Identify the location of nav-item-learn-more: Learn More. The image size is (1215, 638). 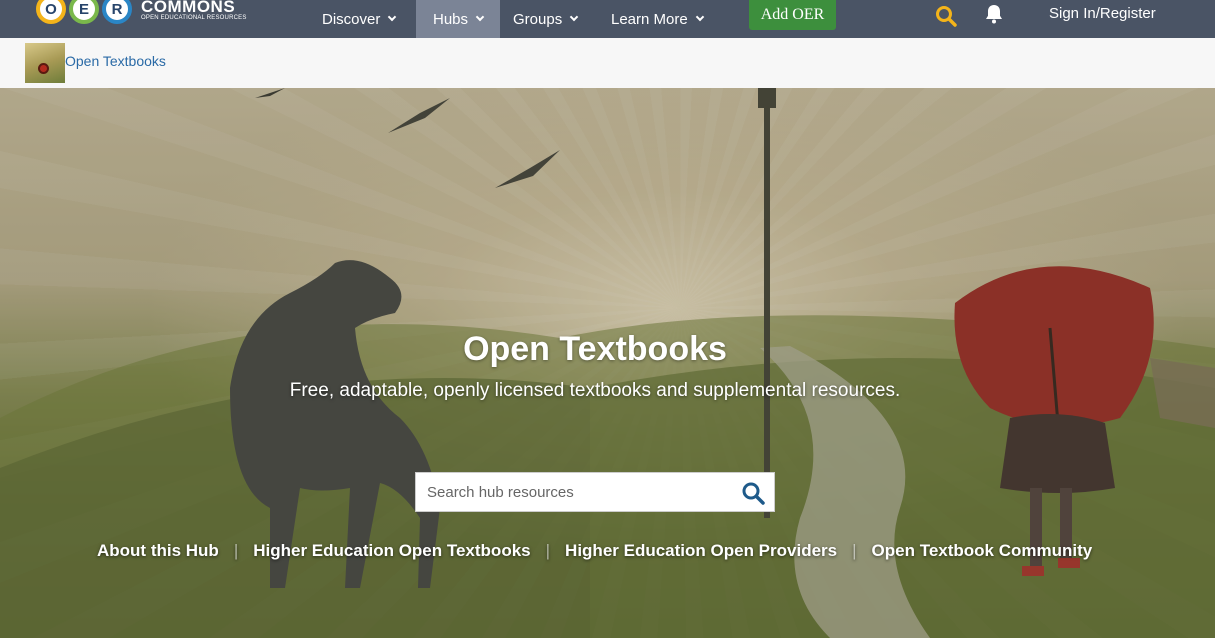
(657, 19).